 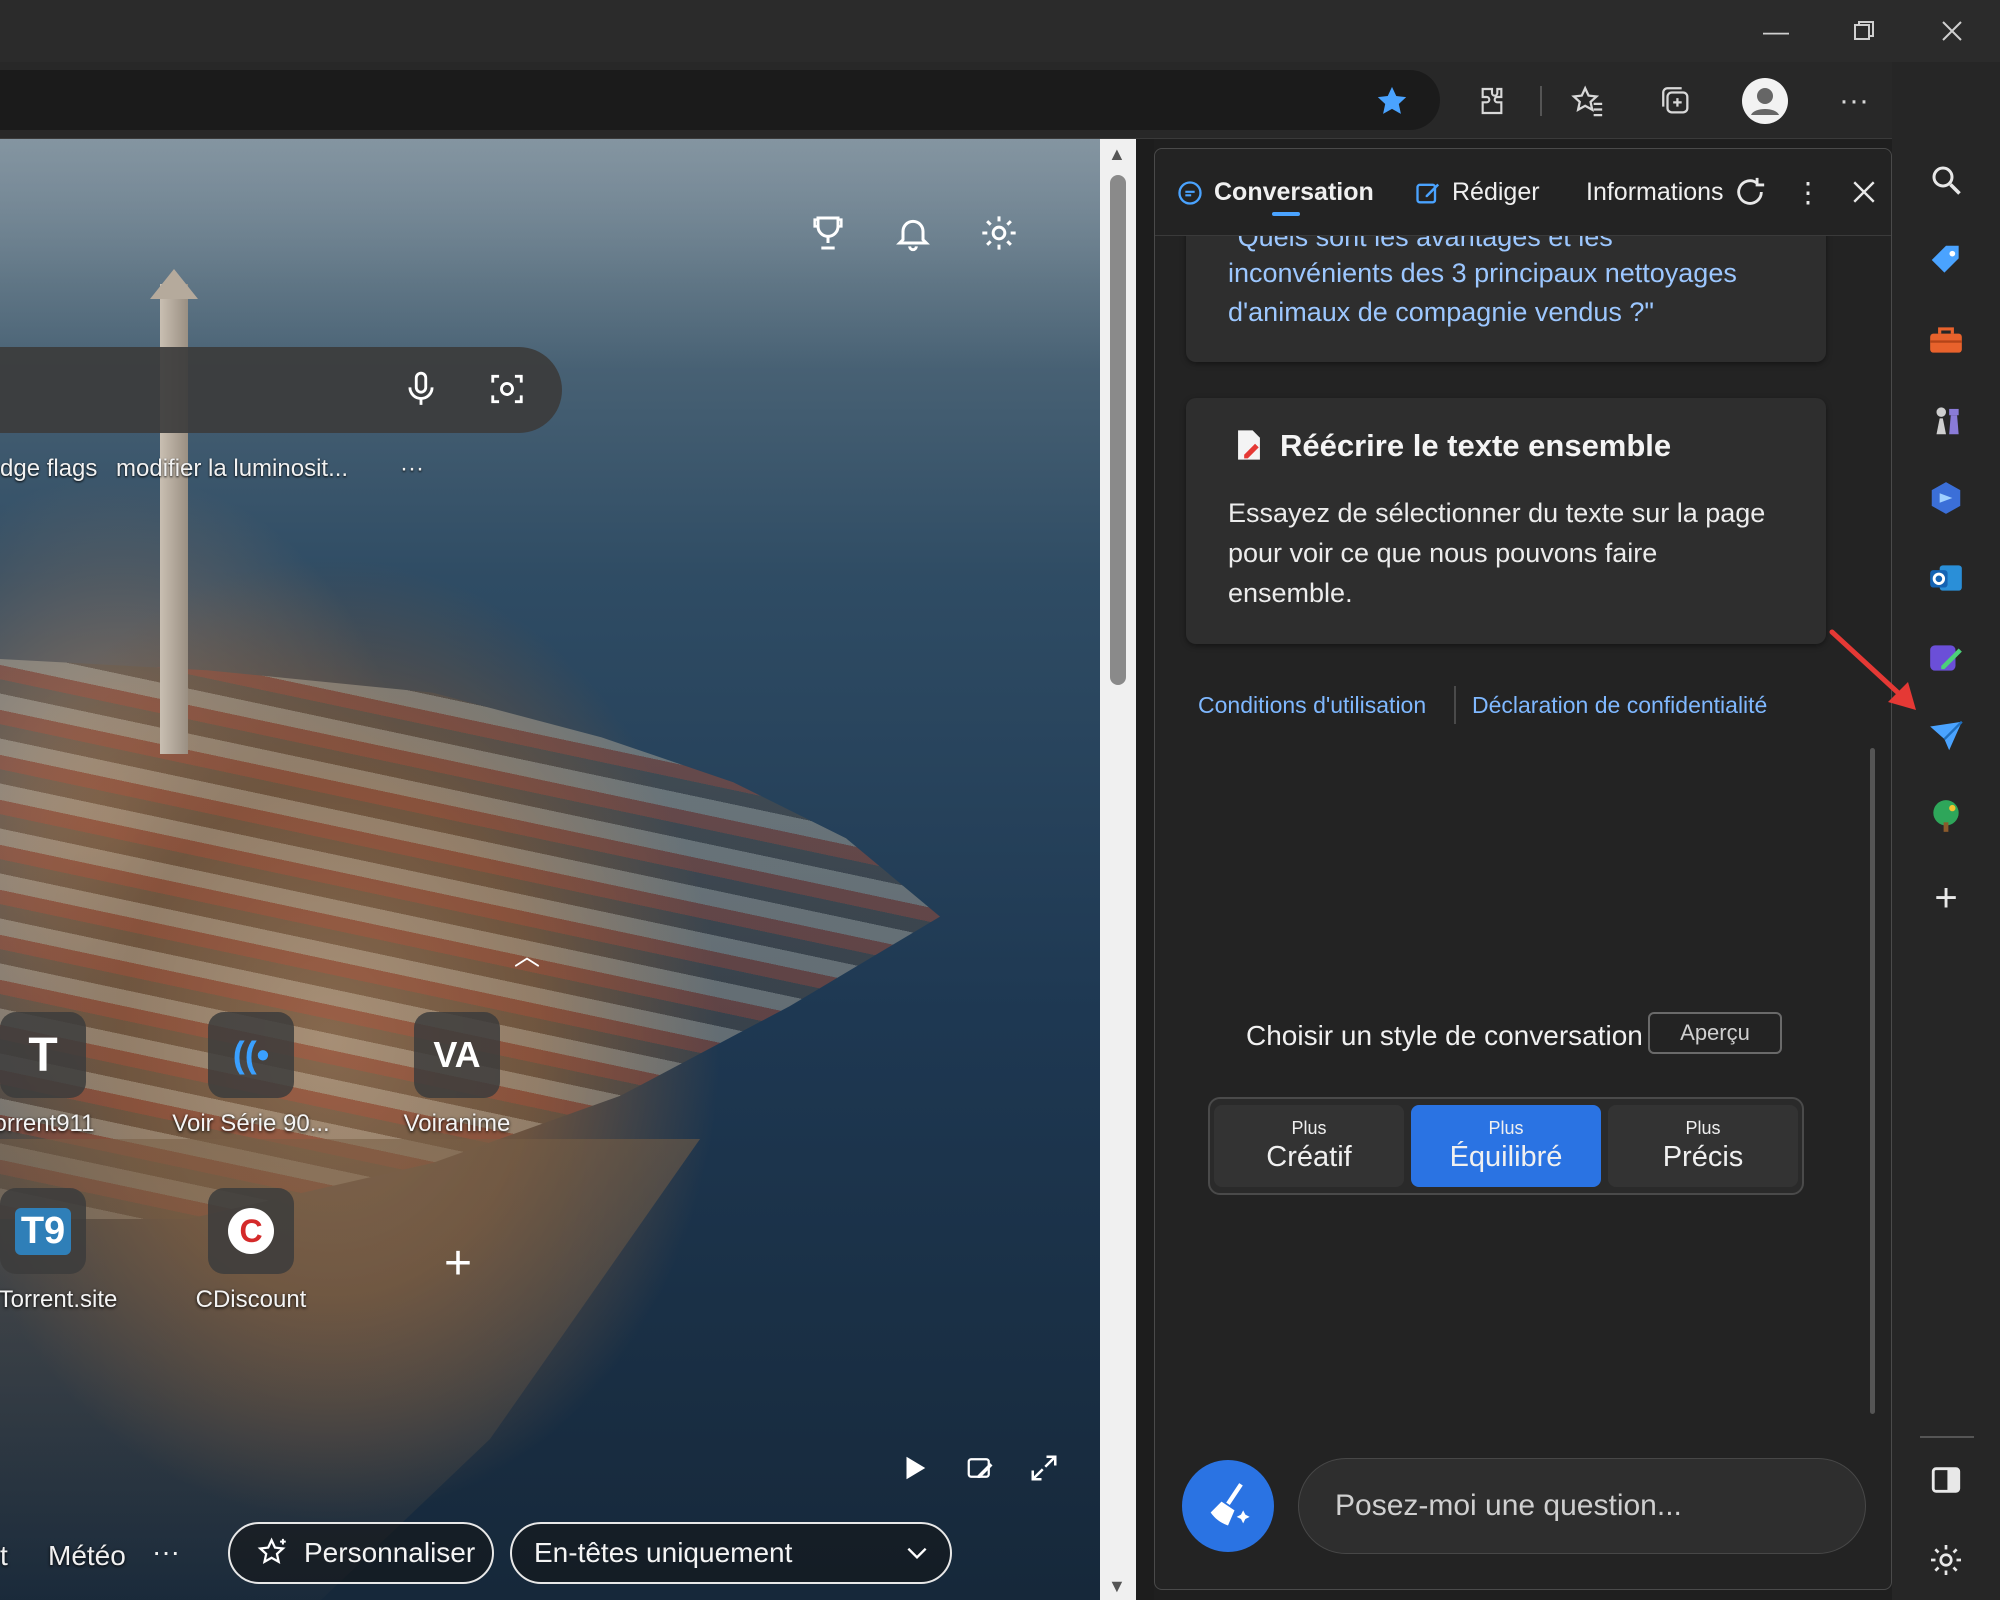 I want to click on settings-icon, so click(x=1946, y=1560).